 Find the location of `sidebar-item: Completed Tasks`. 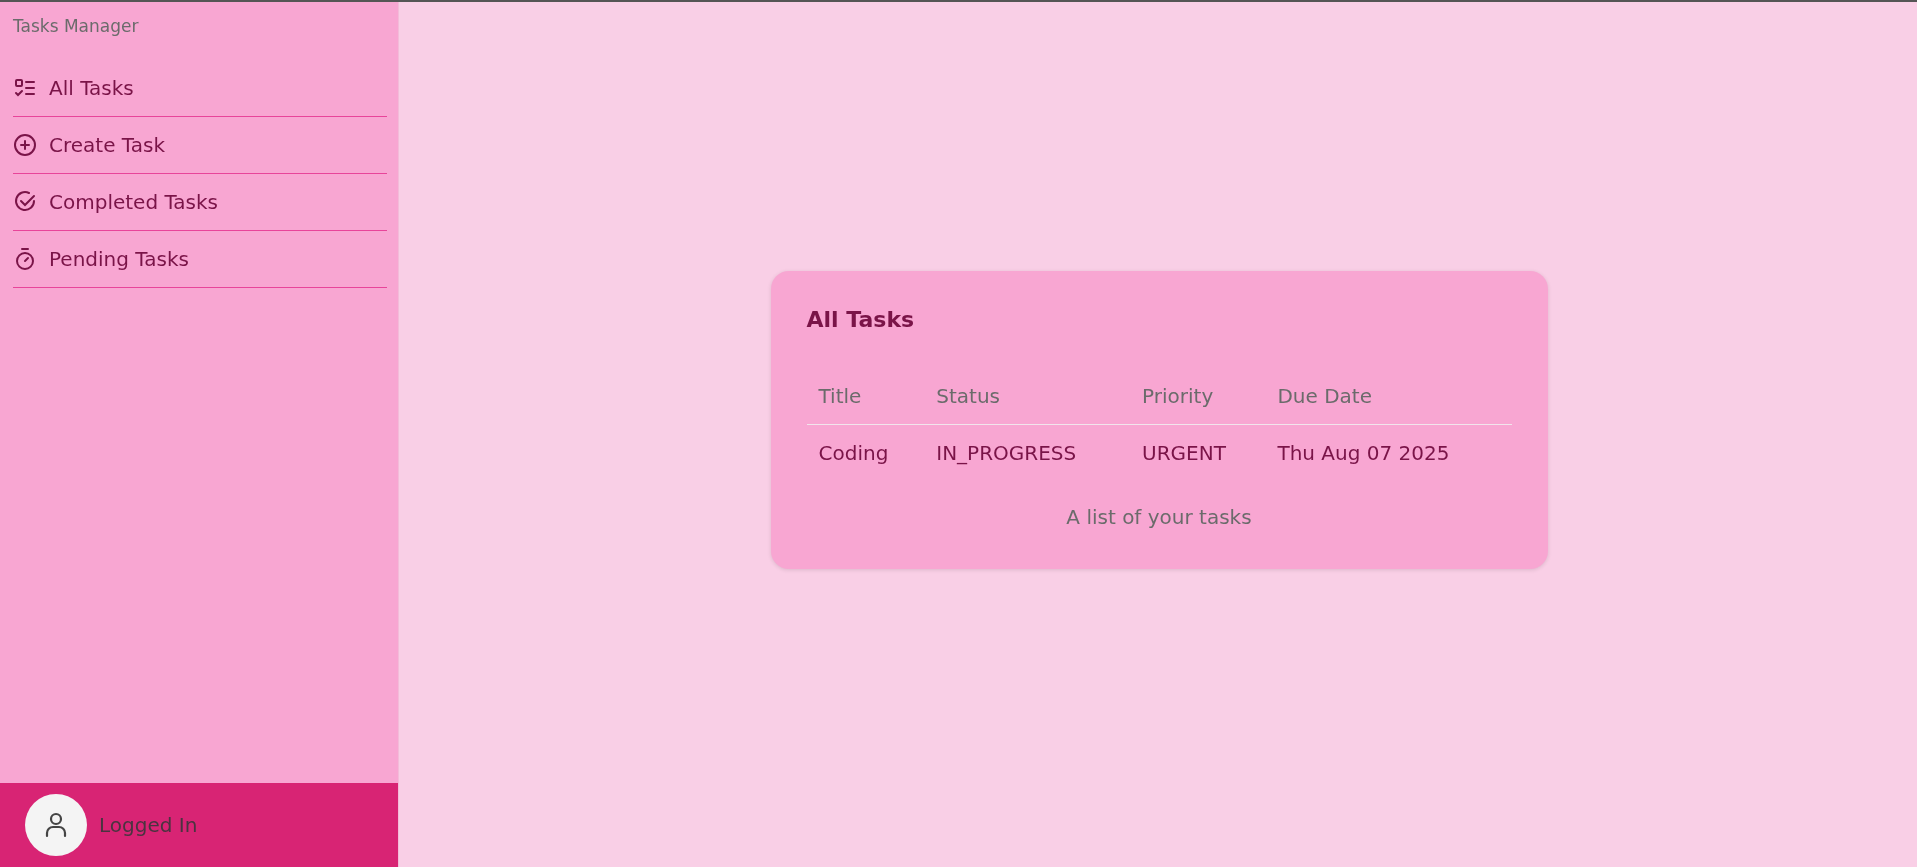

sidebar-item: Completed Tasks is located at coordinates (200, 202).